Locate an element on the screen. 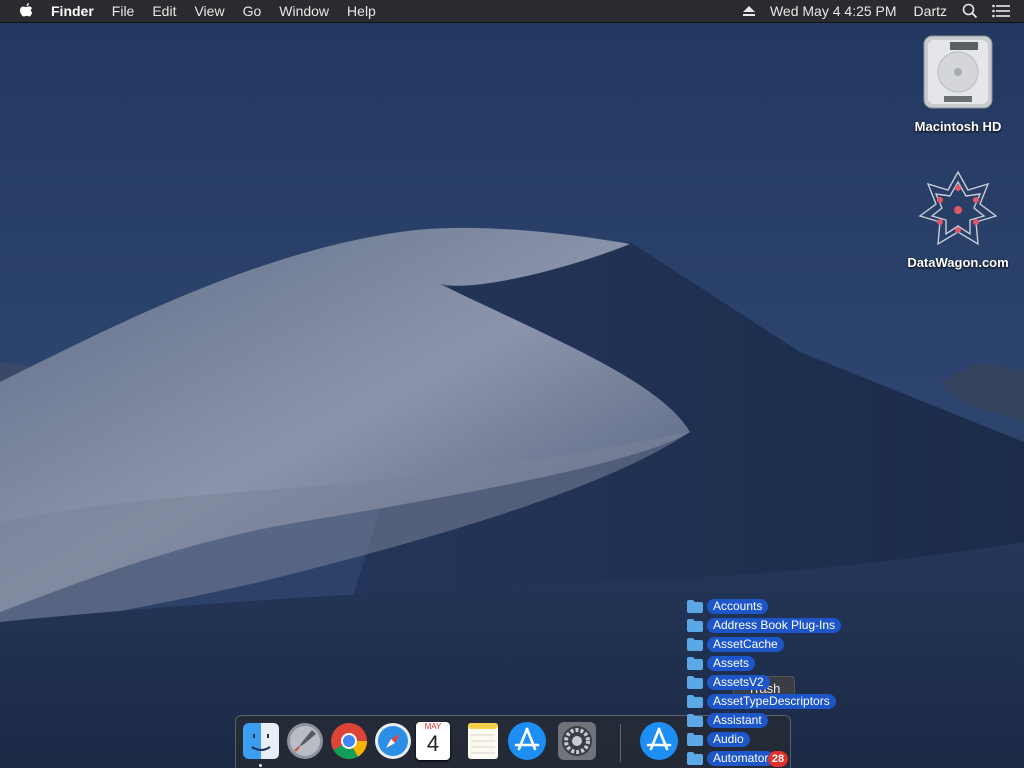 The height and width of the screenshot is (768, 1024). stack-item: Assistant is located at coordinates (727, 720).